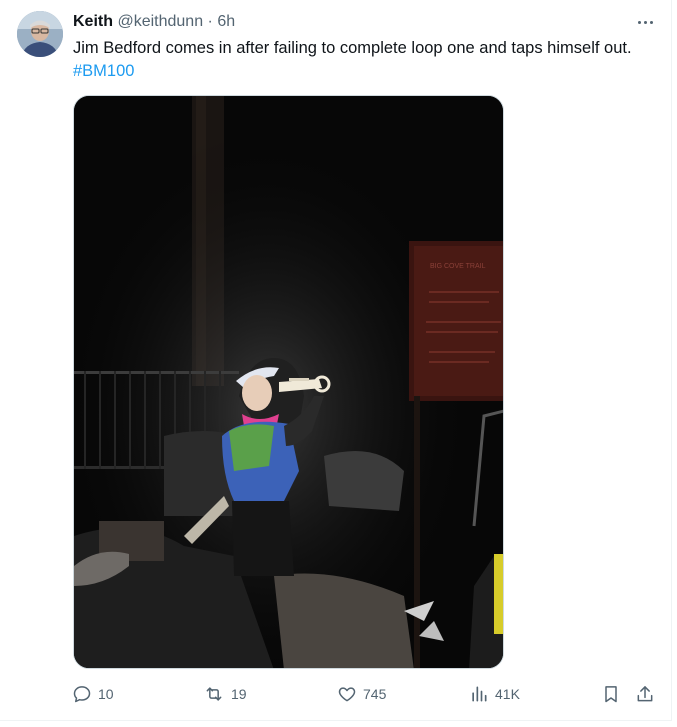 The height and width of the screenshot is (727, 677). What do you see at coordinates (645, 22) in the screenshot?
I see `more-icon` at bounding box center [645, 22].